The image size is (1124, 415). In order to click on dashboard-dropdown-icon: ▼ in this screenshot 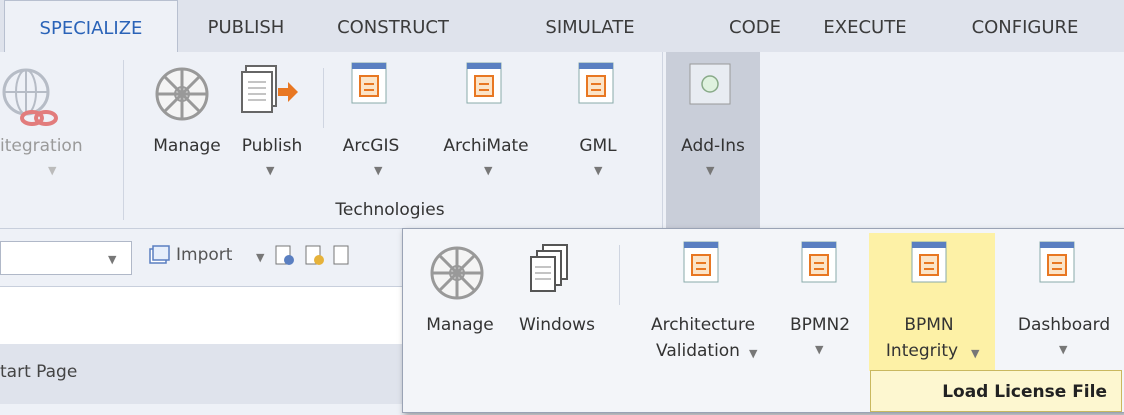, I will do `click(1063, 349)`.